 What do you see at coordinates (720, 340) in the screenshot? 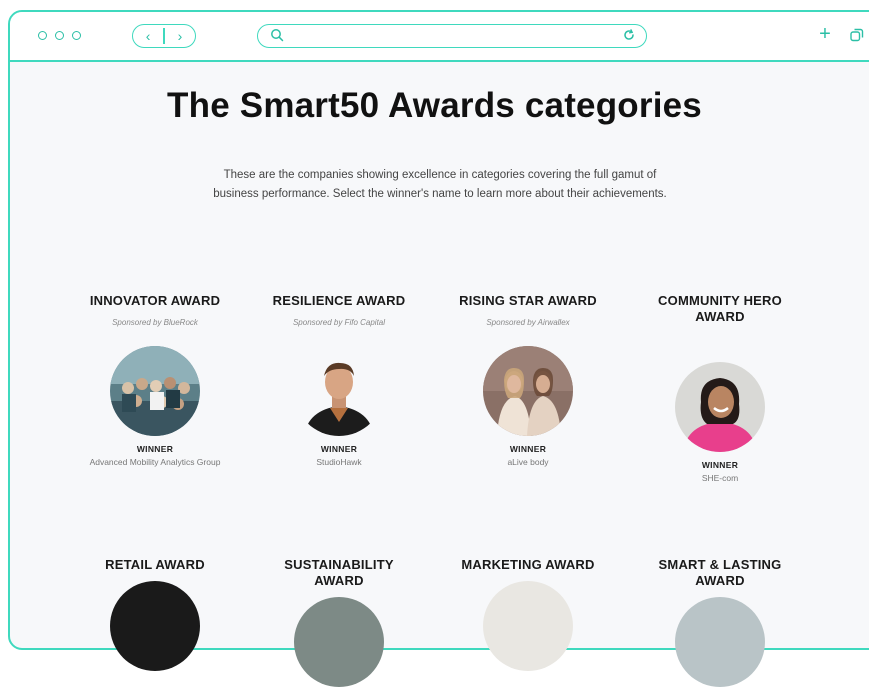
I see `award-sponsor` at bounding box center [720, 340].